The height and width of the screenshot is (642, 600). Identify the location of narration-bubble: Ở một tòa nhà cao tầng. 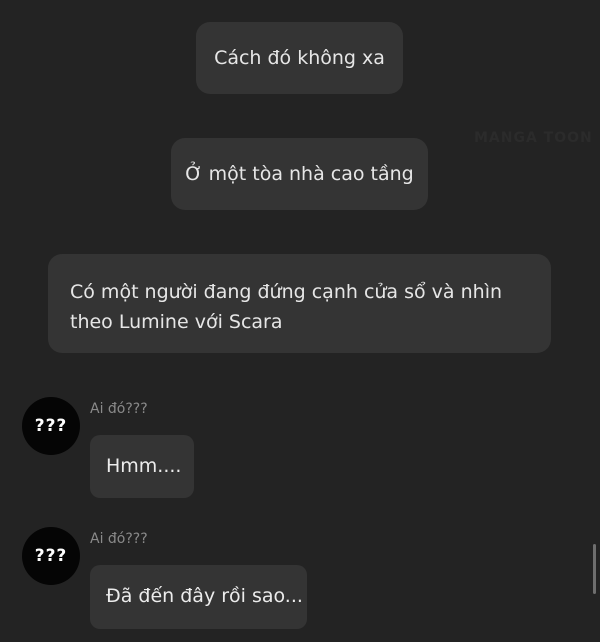
(299, 174).